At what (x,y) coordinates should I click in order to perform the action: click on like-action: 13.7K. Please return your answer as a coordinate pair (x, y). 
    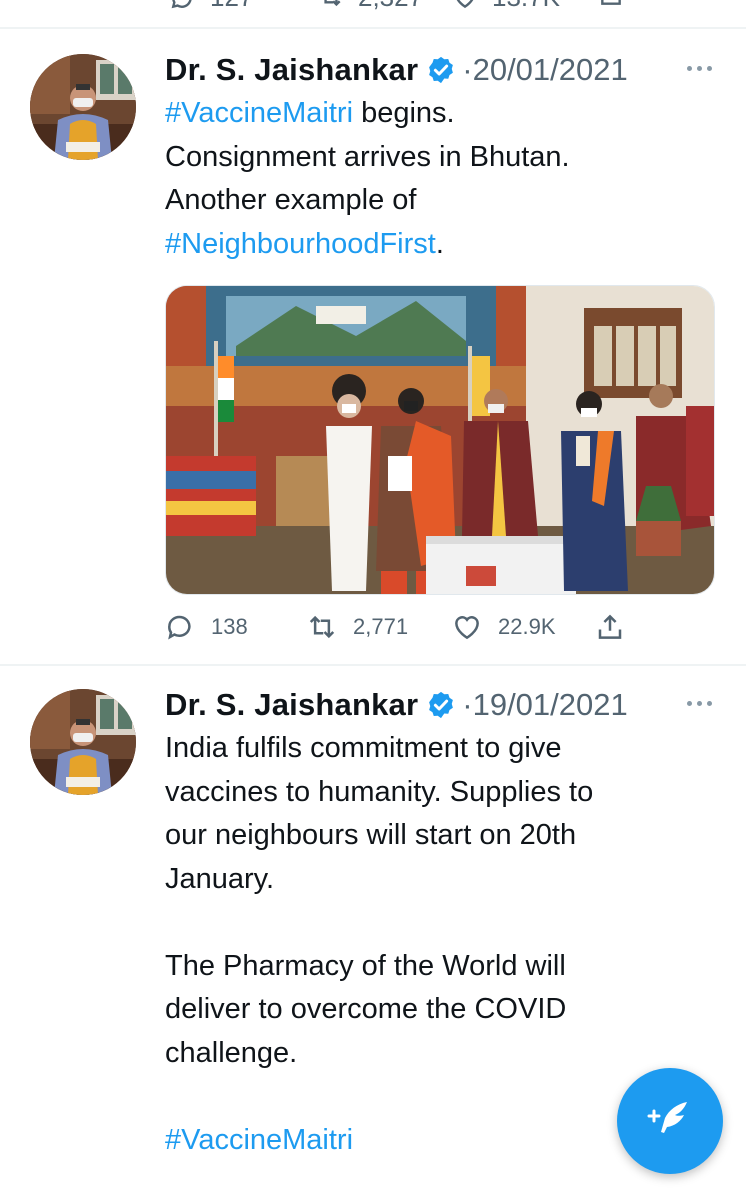
    Looking at the image, I should click on (506, 6).